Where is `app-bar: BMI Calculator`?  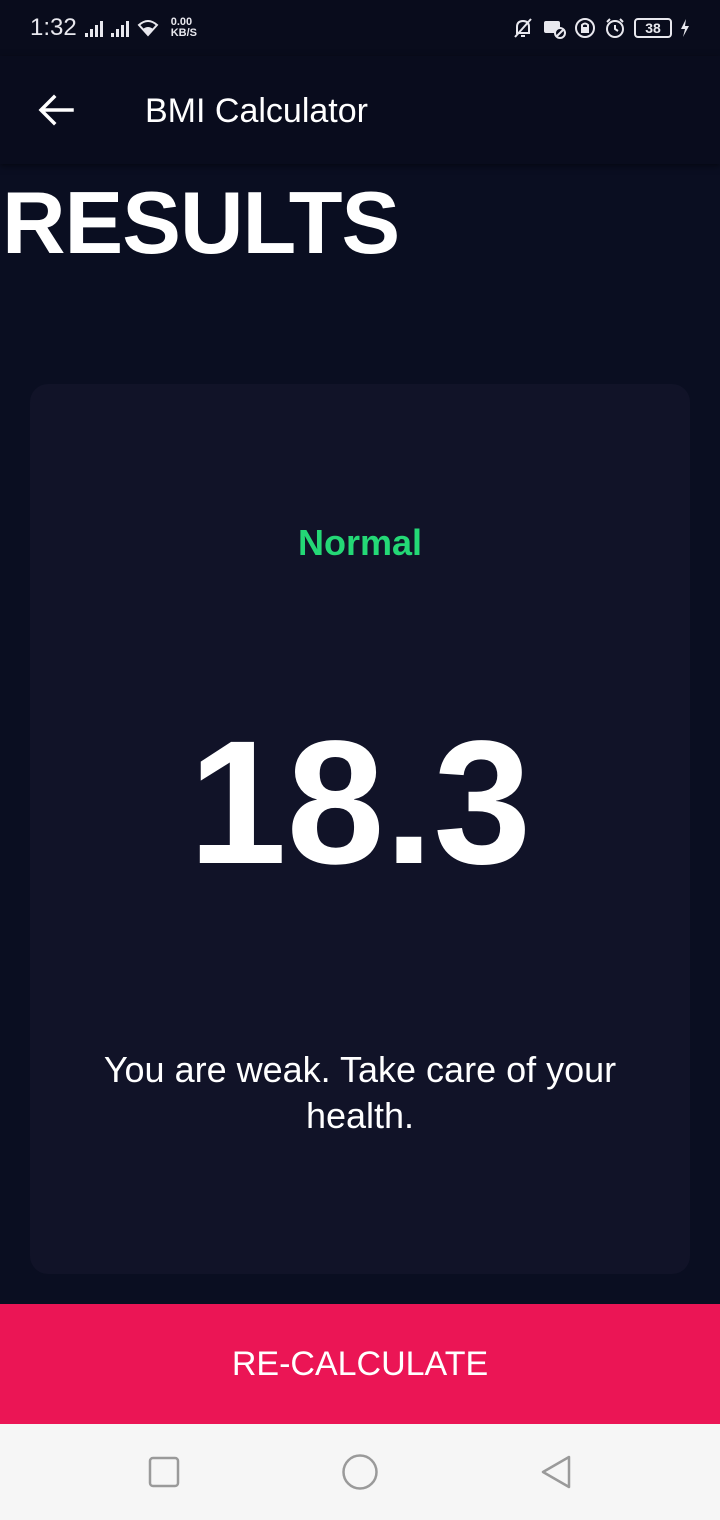 app-bar: BMI Calculator is located at coordinates (360, 110).